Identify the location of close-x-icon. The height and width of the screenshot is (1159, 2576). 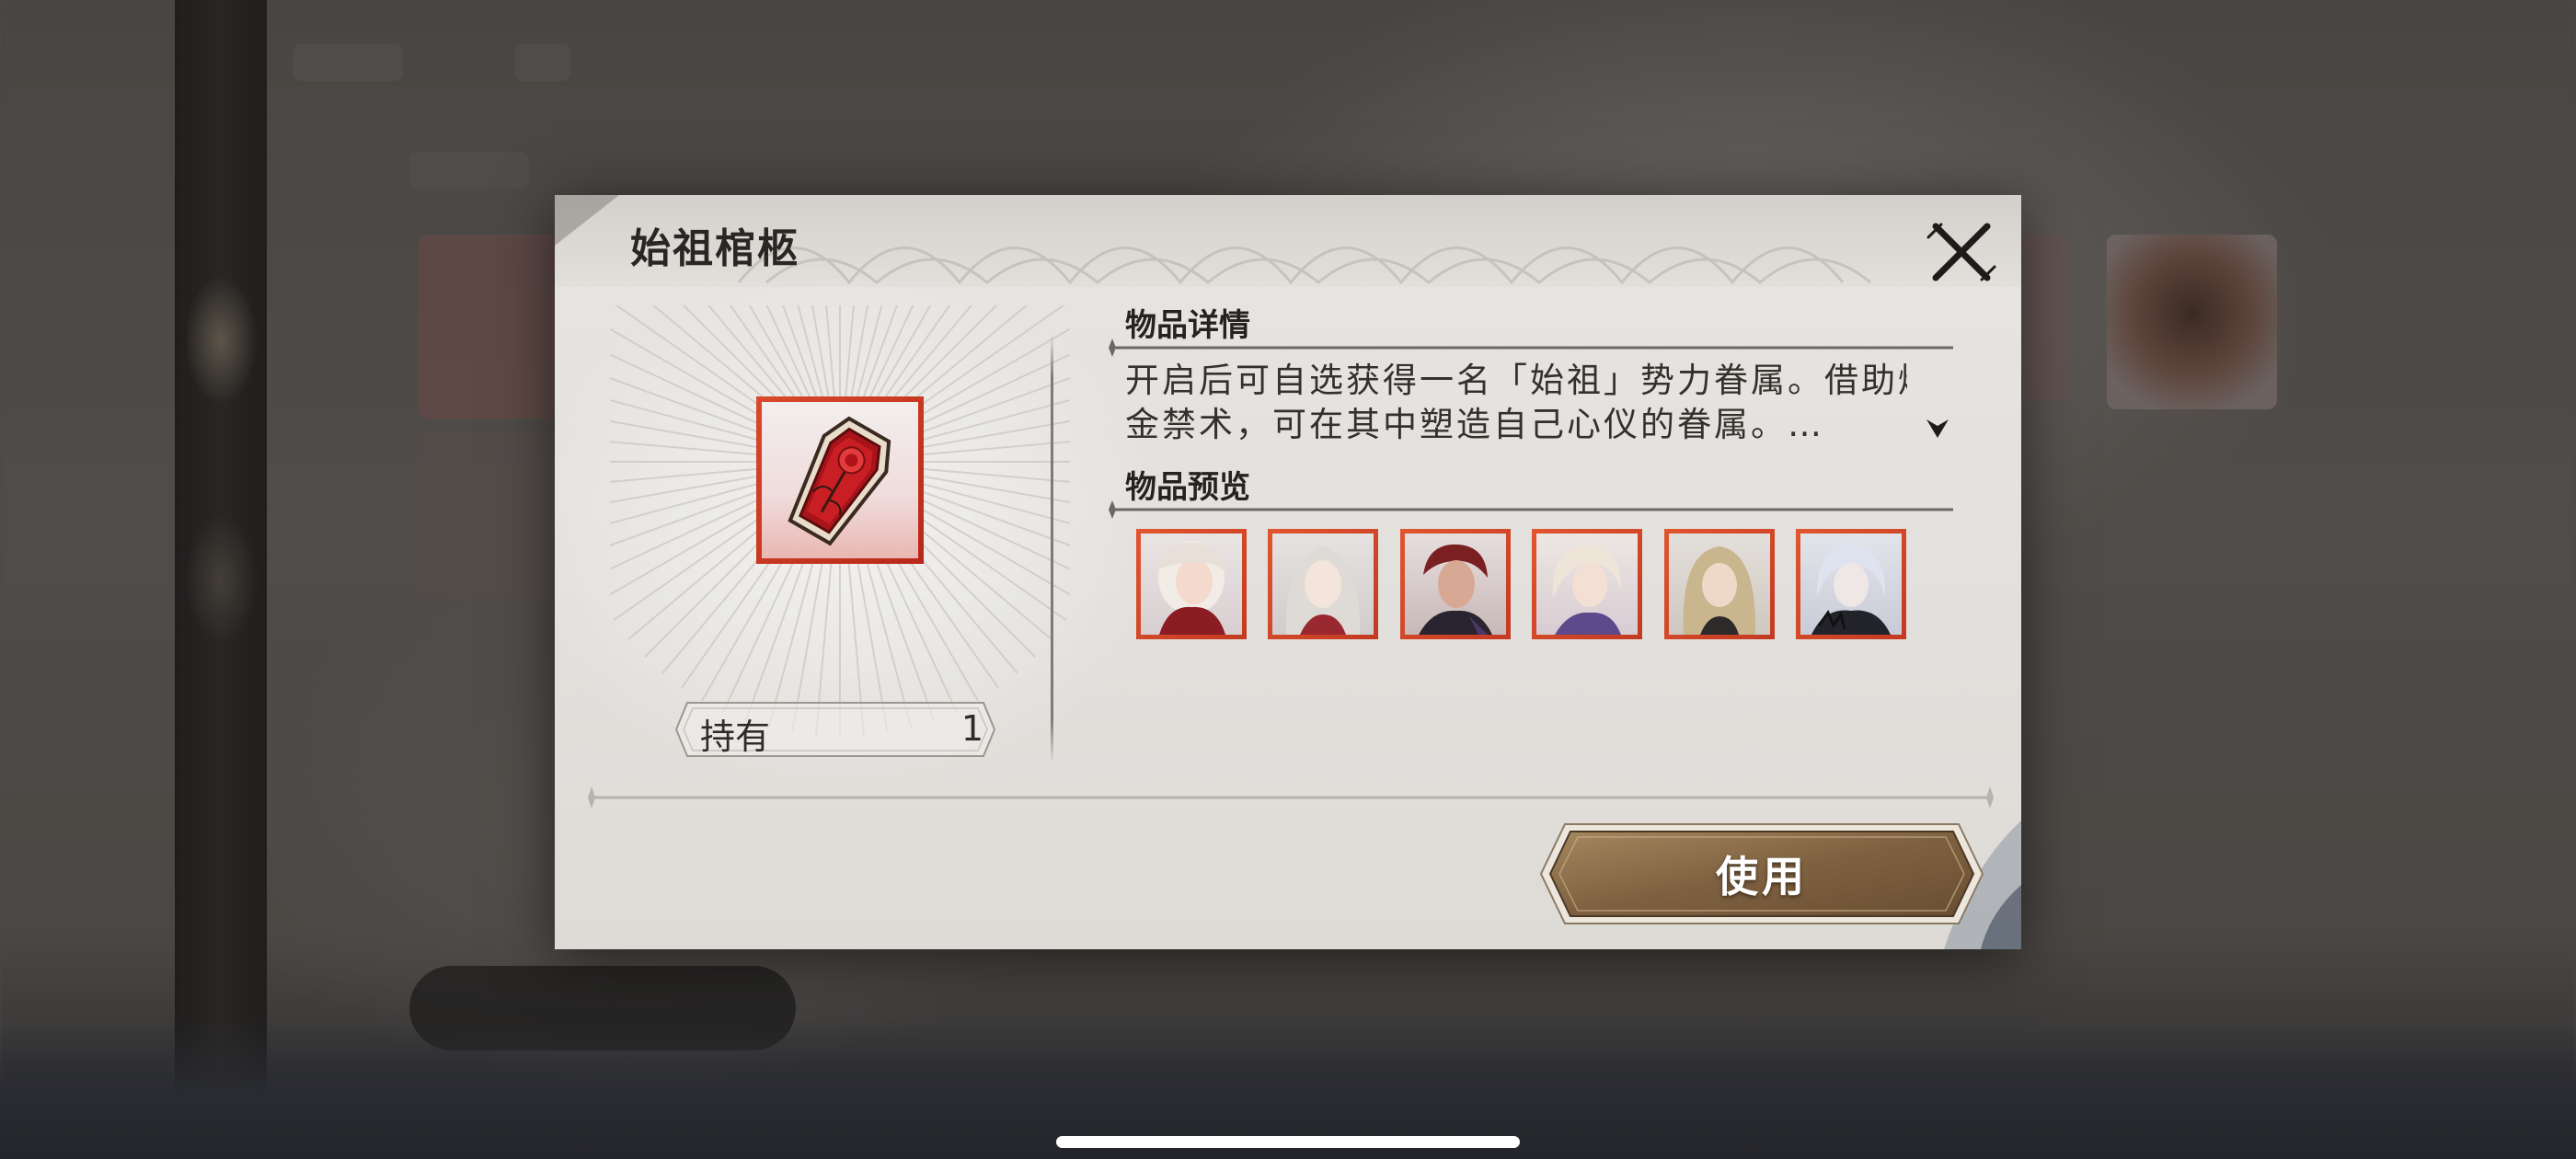
(1961, 252).